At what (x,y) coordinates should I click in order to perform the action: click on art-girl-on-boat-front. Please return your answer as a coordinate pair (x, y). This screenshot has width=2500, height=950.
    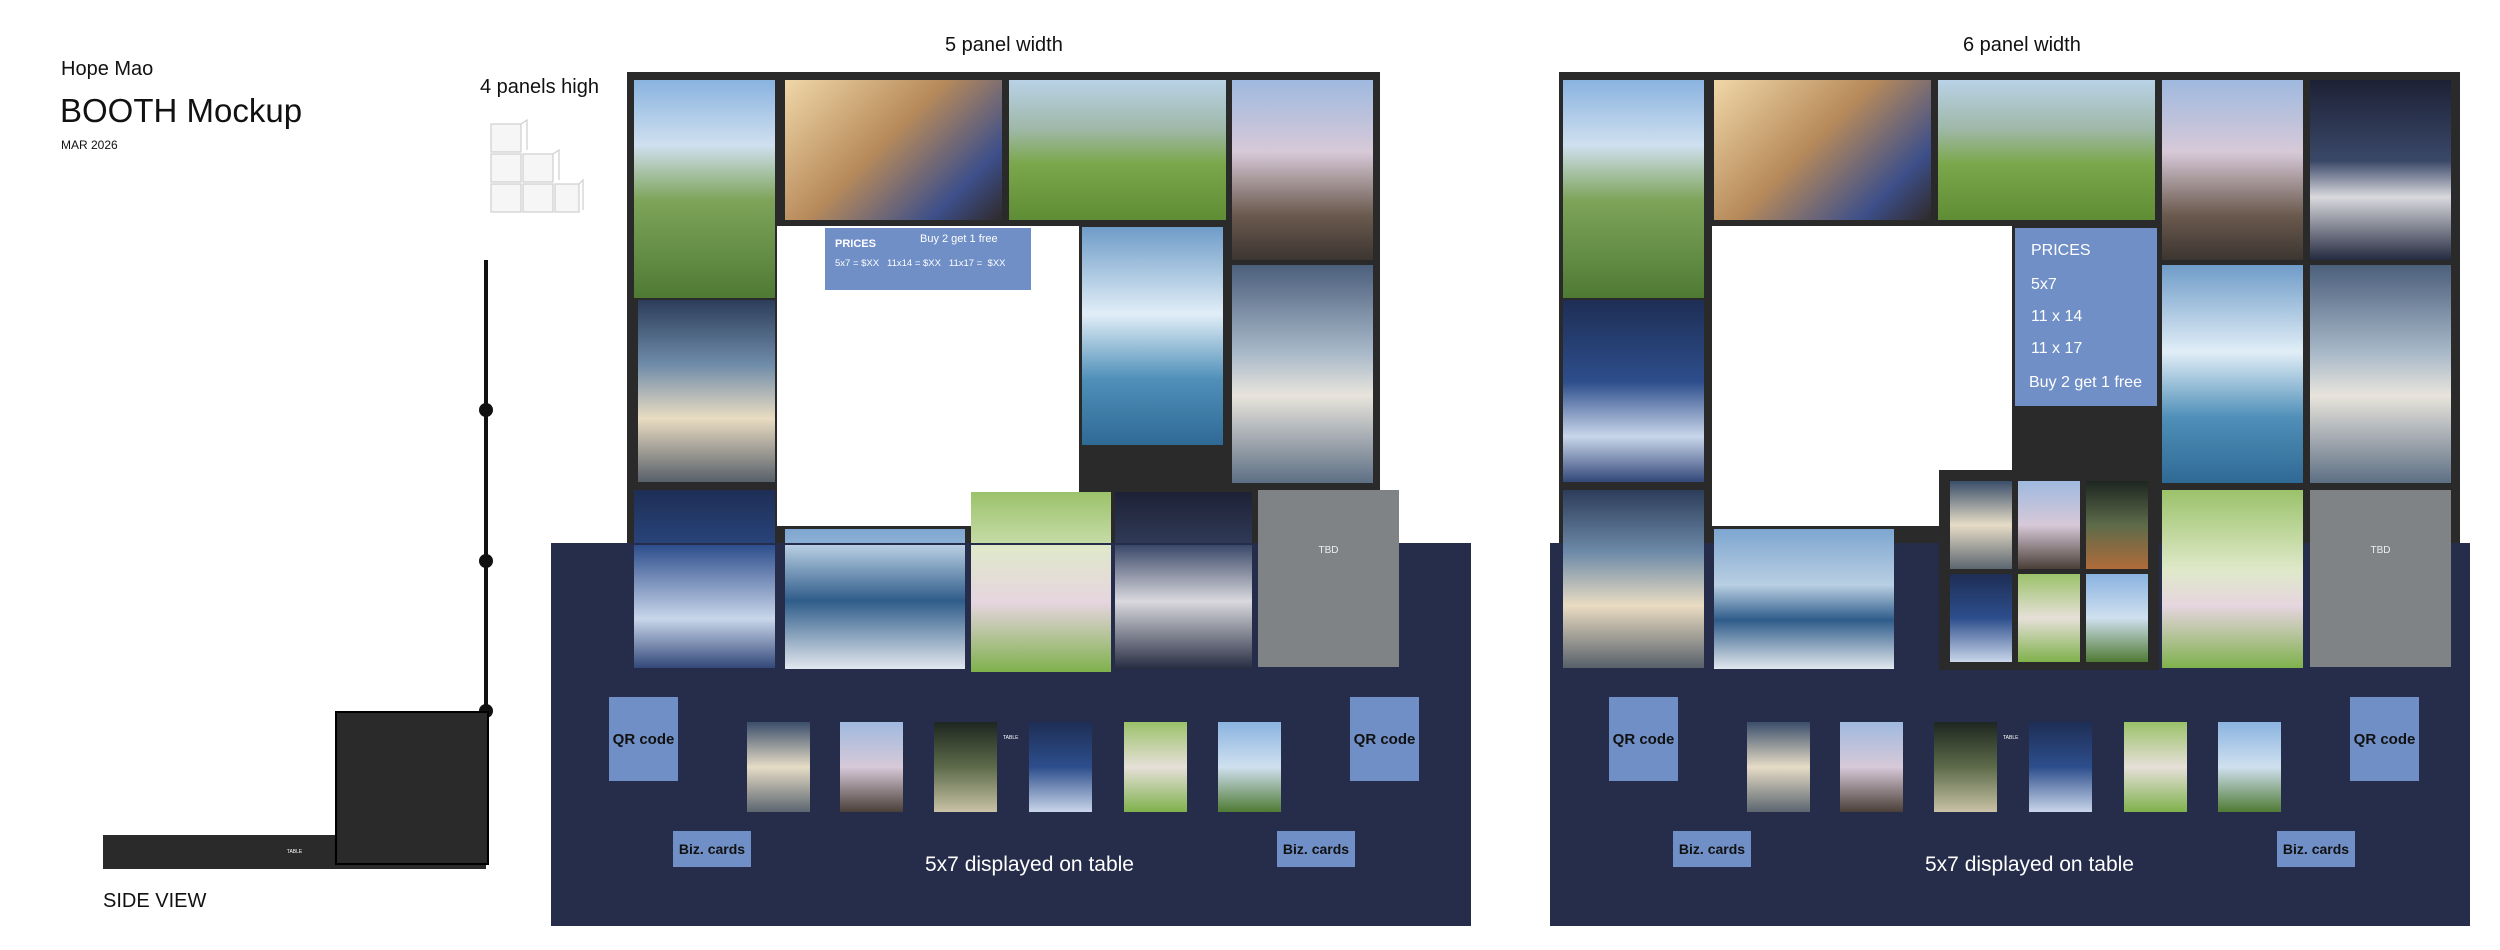
    Looking at the image, I should click on (875, 607).